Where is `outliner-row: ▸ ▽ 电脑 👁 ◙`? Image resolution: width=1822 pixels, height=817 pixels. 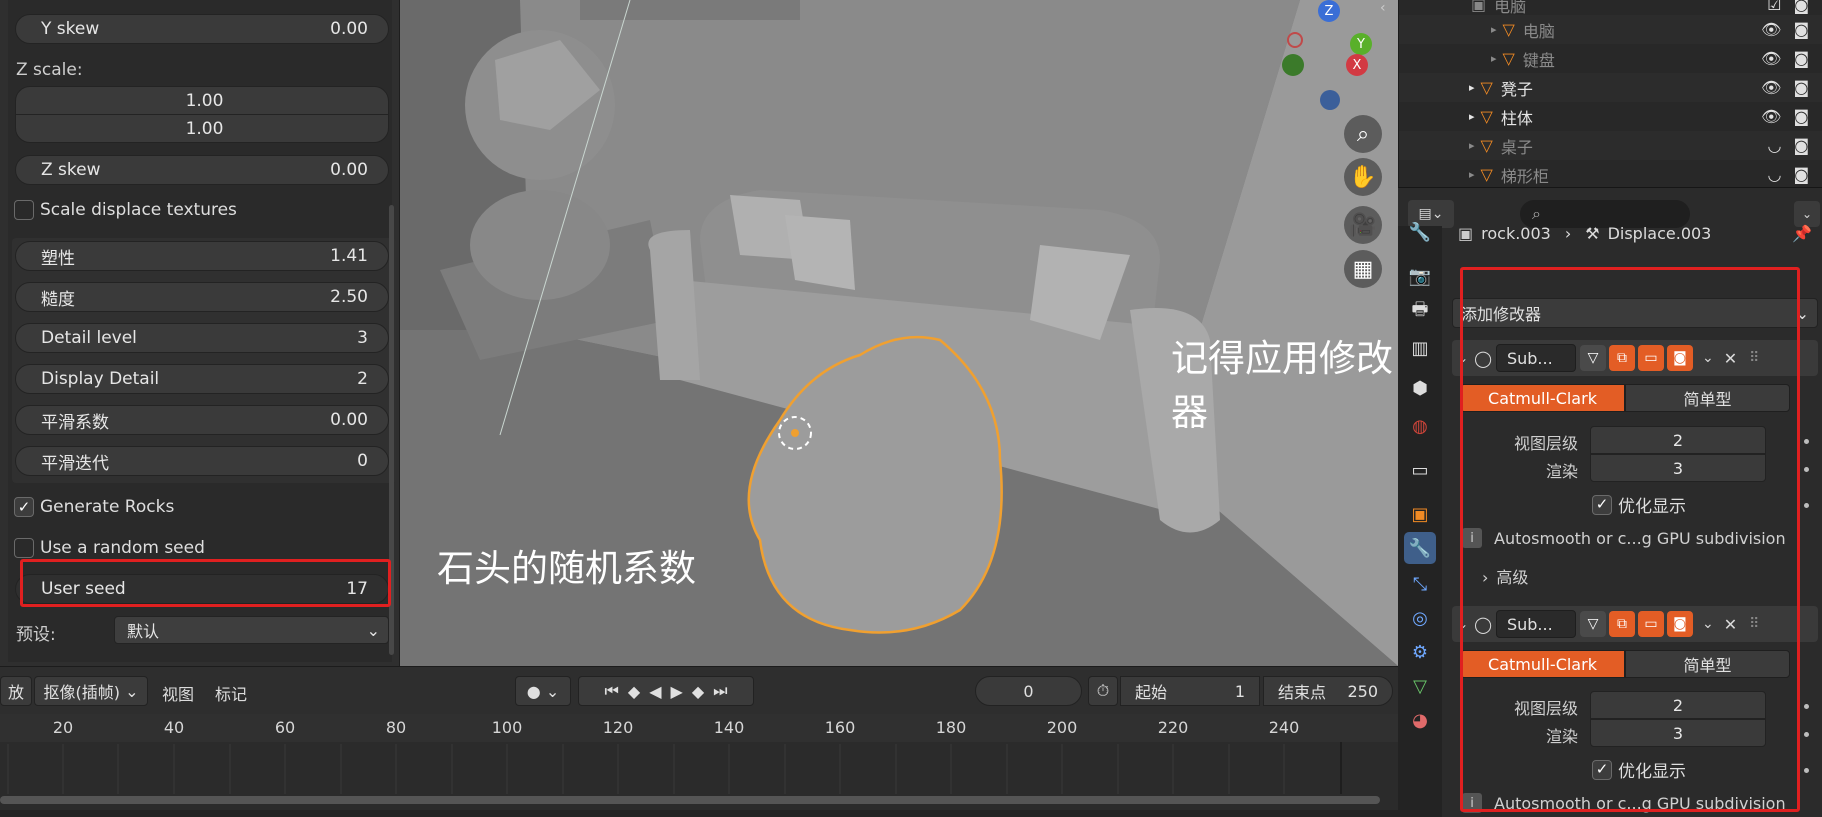 outliner-row: ▸ ▽ 电脑 👁 ◙ is located at coordinates (1610, 29).